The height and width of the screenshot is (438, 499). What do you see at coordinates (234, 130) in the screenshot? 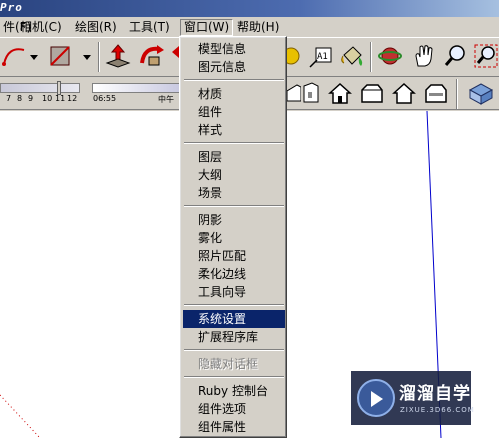
I see `menu-item-styles: 样式` at bounding box center [234, 130].